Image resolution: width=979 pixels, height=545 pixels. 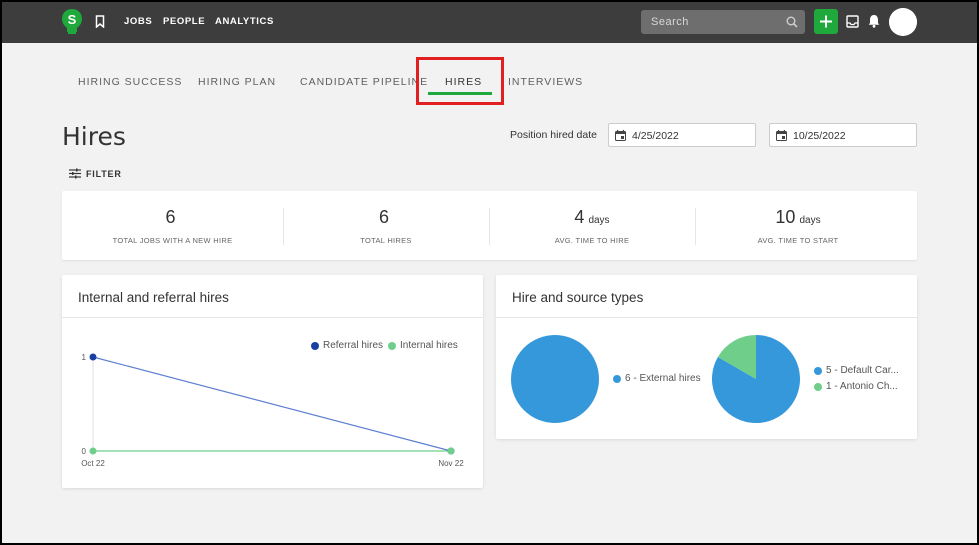 What do you see at coordinates (711, 22) in the screenshot?
I see `search-input` at bounding box center [711, 22].